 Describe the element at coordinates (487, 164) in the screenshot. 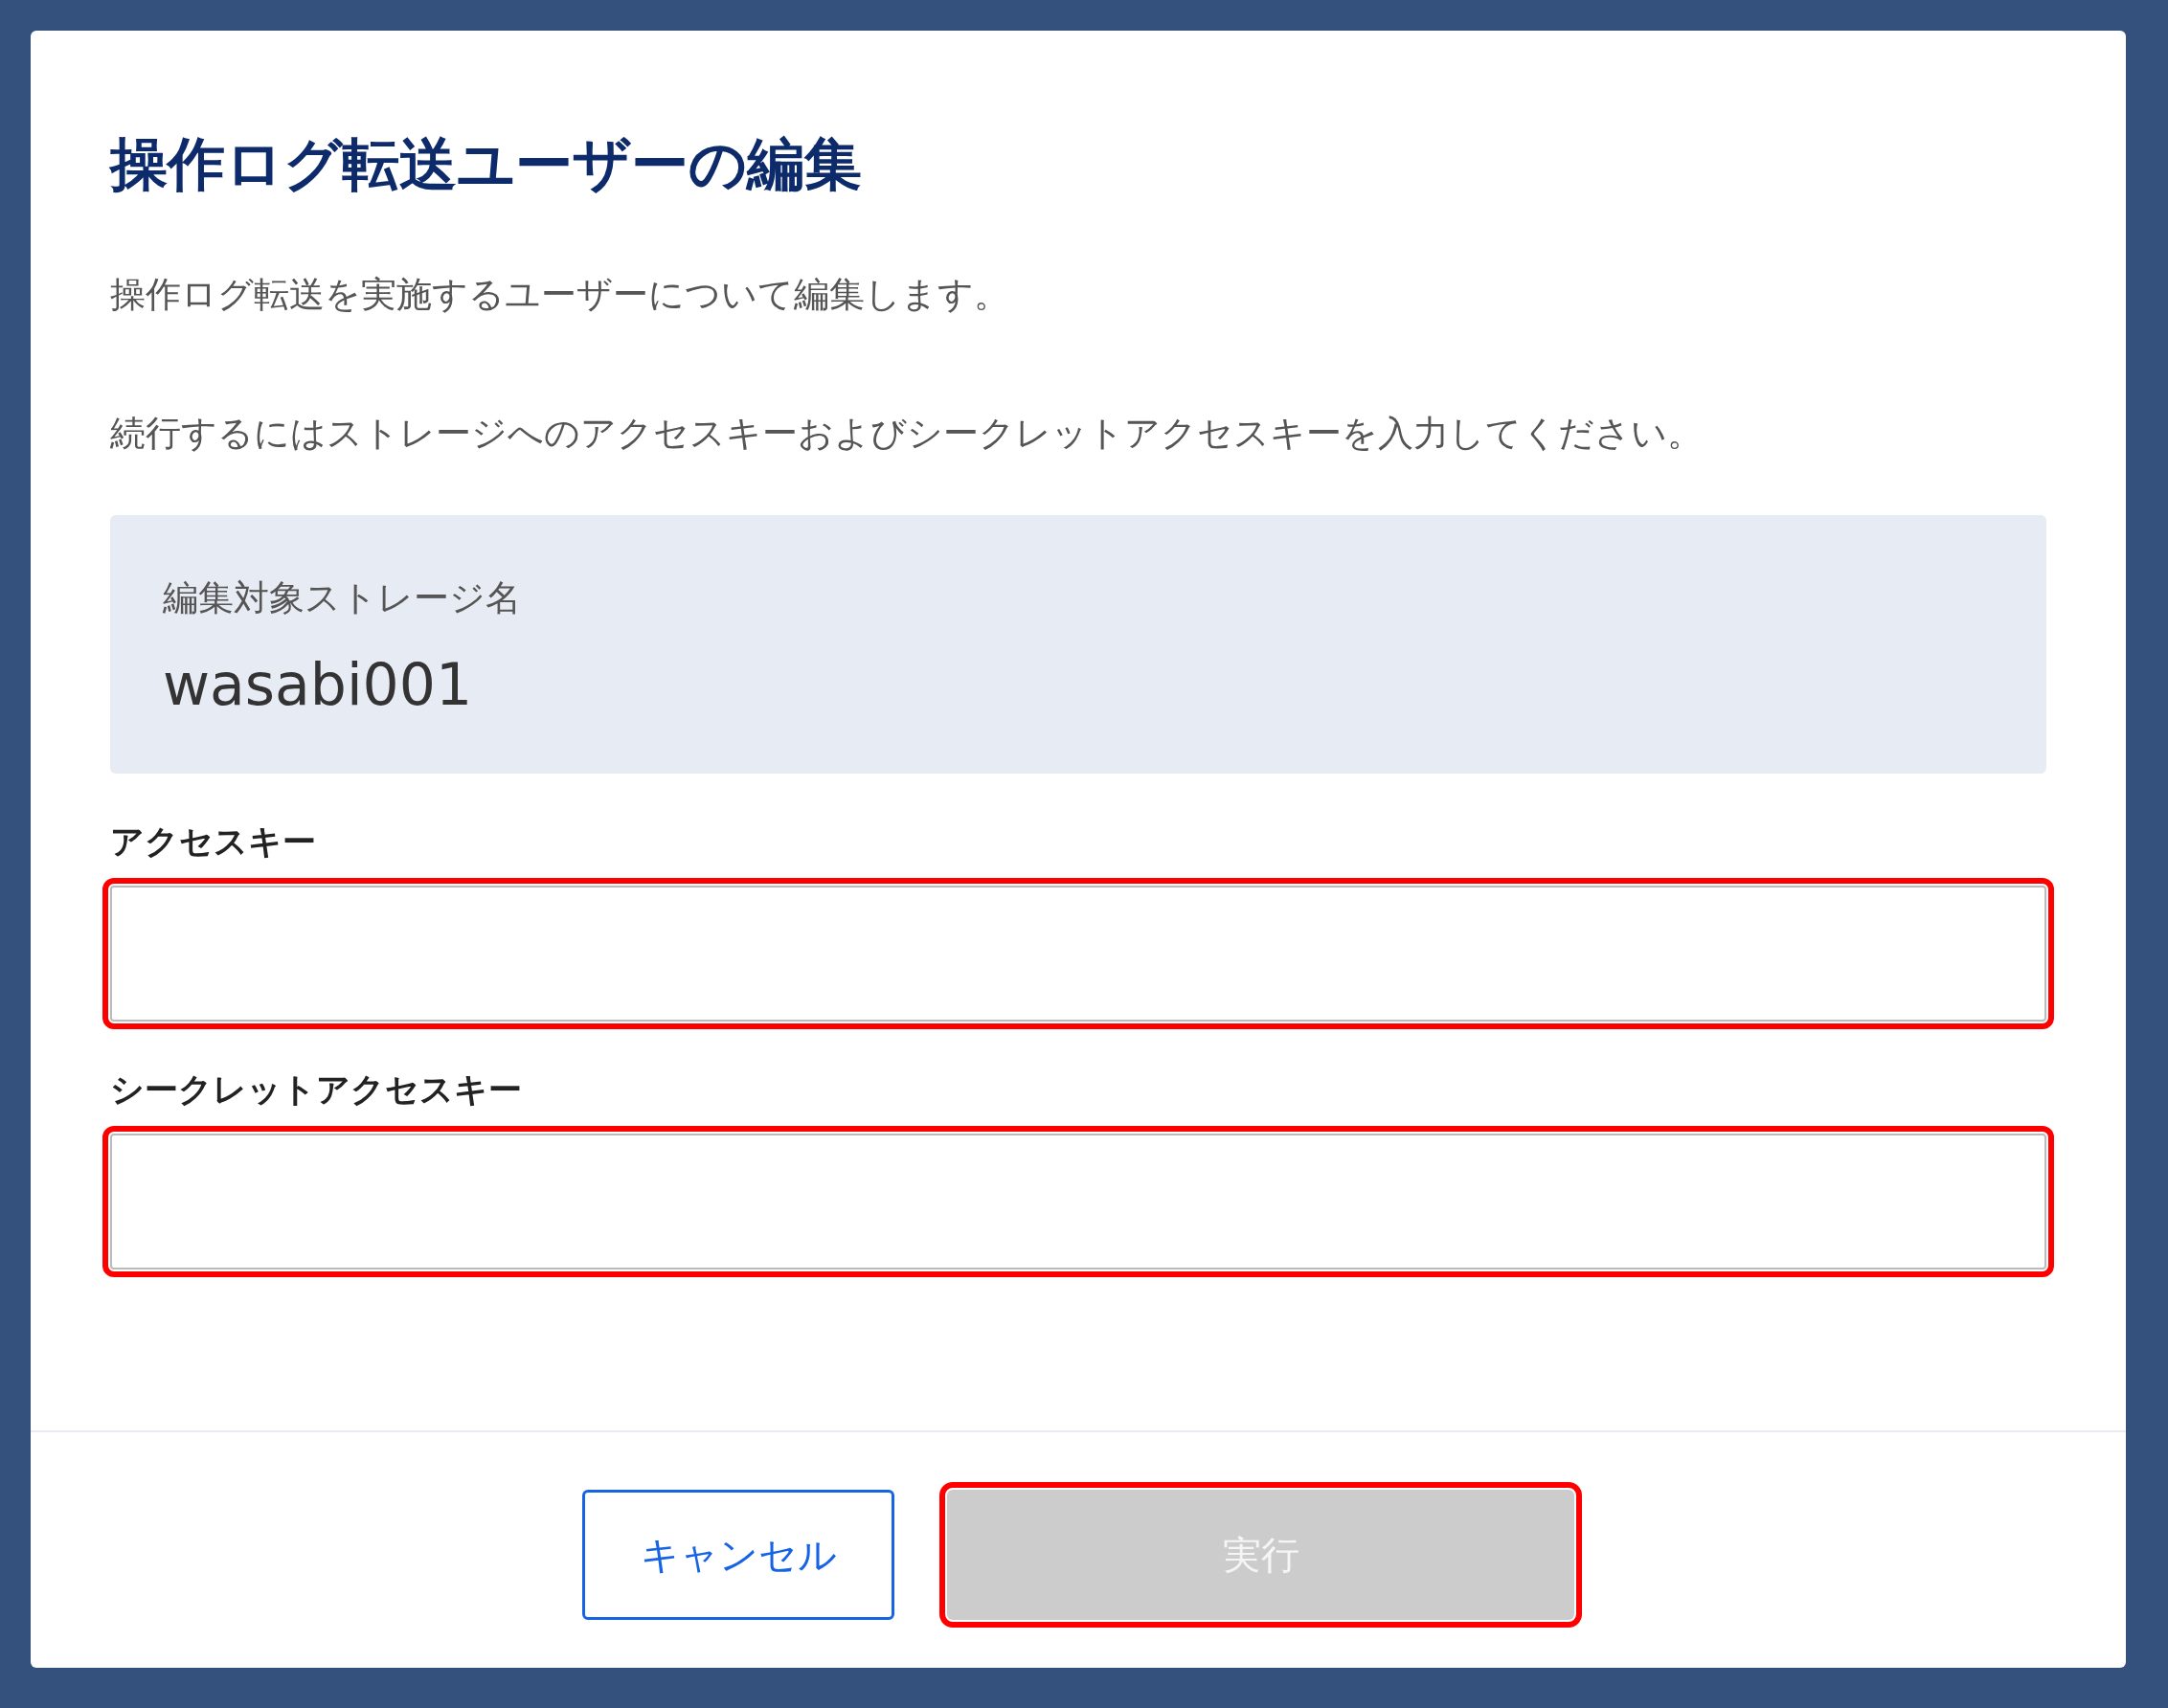

I see `dialog-title: 操作ログ転送ユーザーの編集` at that location.